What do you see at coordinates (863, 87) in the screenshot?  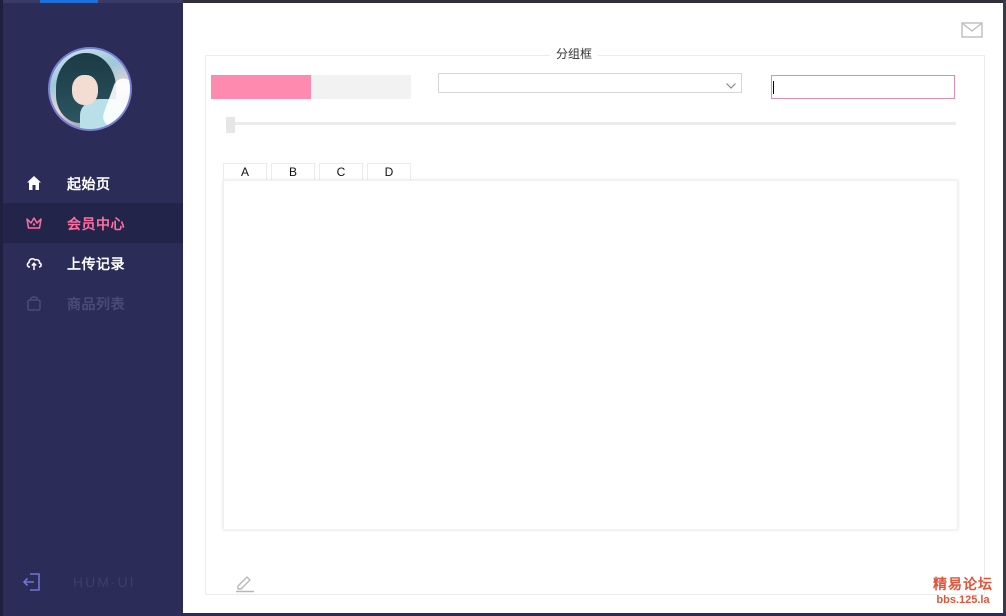 I see `text-input` at bounding box center [863, 87].